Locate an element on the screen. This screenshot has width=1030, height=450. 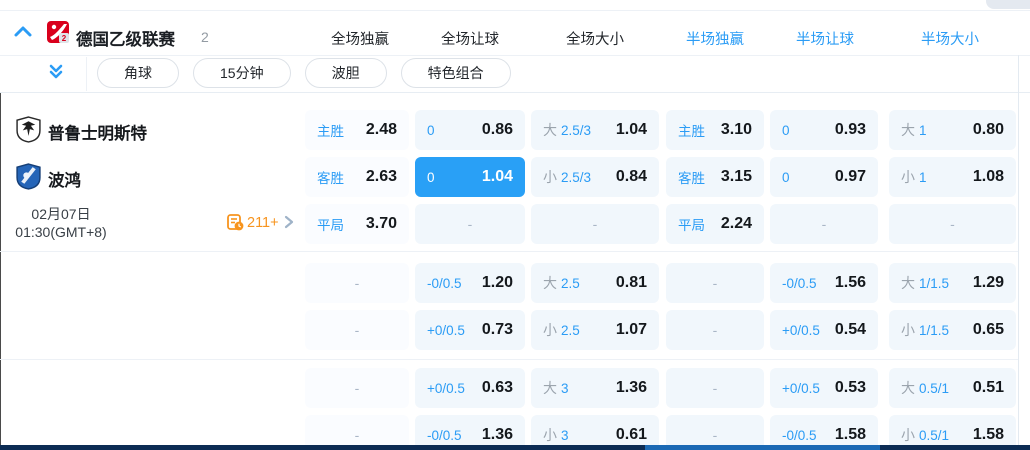
odds-cell-r2-c3: 平局 2.24 is located at coordinates (715, 224).